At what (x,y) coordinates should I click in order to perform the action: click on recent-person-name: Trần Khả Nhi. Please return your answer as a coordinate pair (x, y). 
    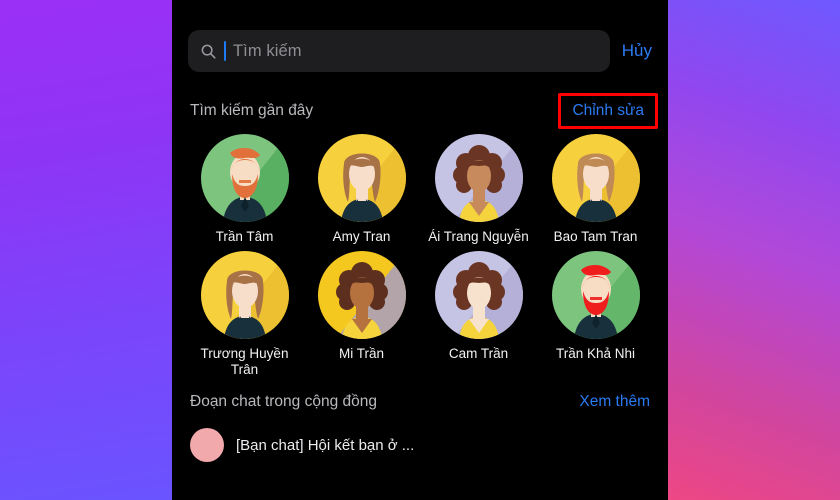
    Looking at the image, I should click on (595, 353).